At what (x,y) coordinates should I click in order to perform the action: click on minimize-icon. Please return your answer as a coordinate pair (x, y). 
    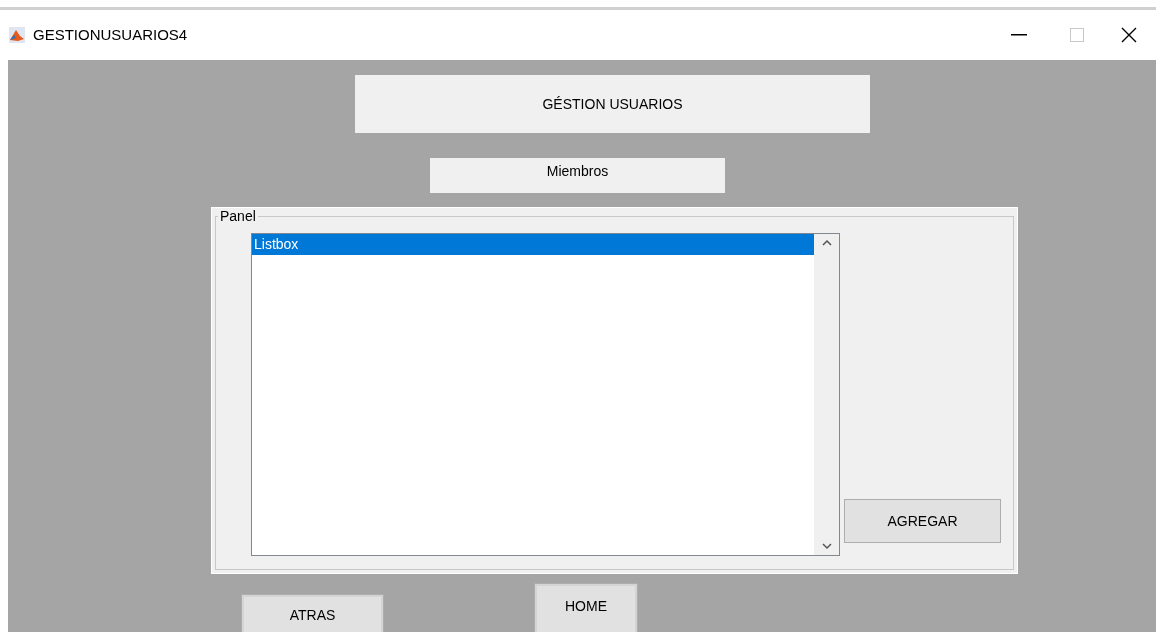
    Looking at the image, I should click on (1019, 35).